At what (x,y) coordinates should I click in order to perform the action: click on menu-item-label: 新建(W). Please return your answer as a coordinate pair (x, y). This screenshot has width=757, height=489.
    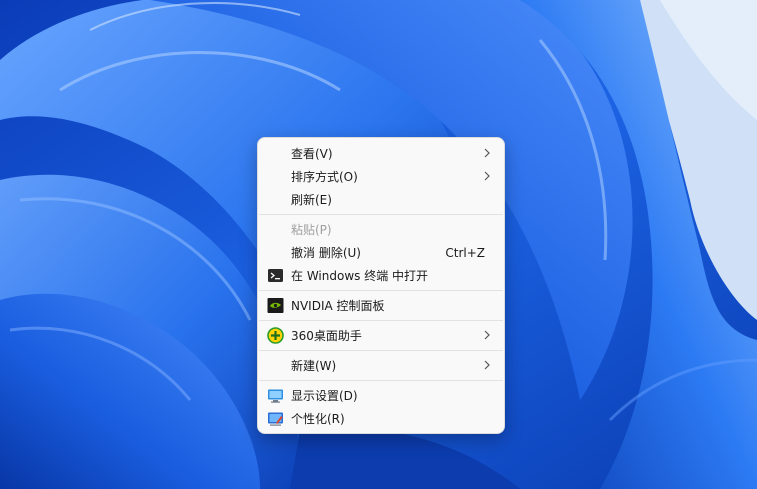
    Looking at the image, I should click on (314, 366).